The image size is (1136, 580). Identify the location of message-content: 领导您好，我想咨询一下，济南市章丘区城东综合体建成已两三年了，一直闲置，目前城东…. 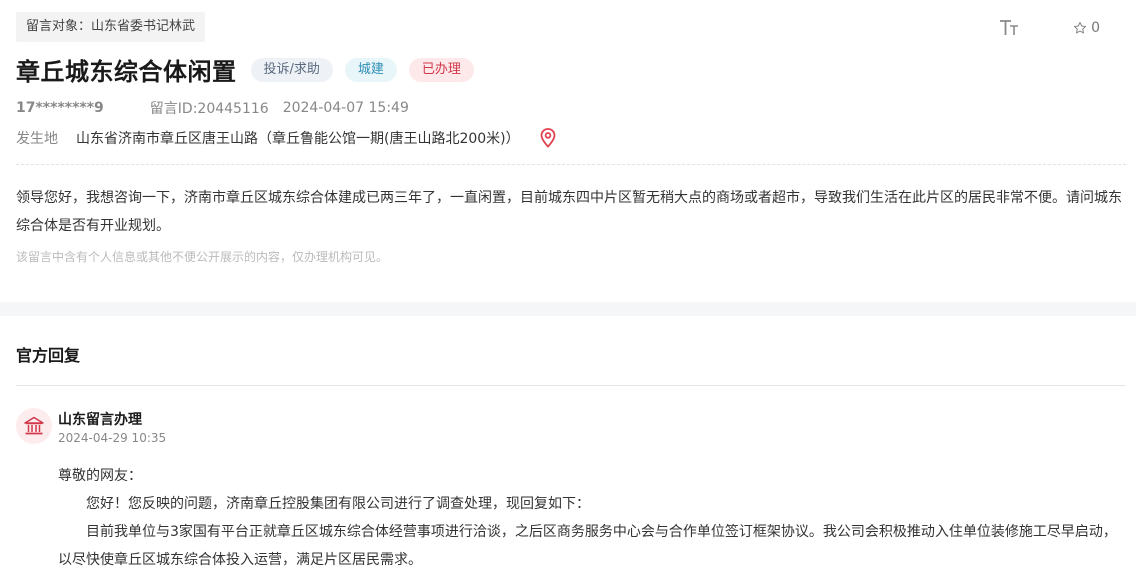
(569, 212).